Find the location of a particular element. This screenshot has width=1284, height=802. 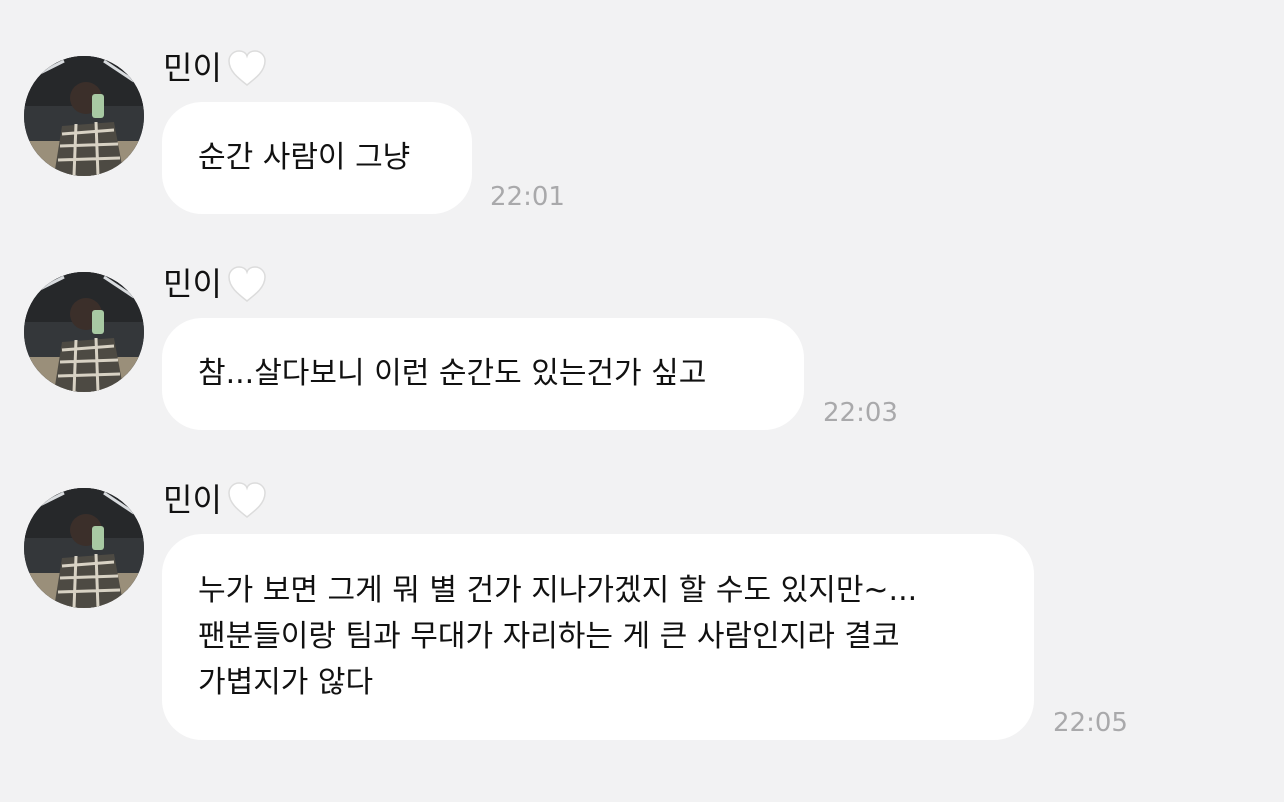

message-bubble: 순간 사람이 그냥 is located at coordinates (317, 158).